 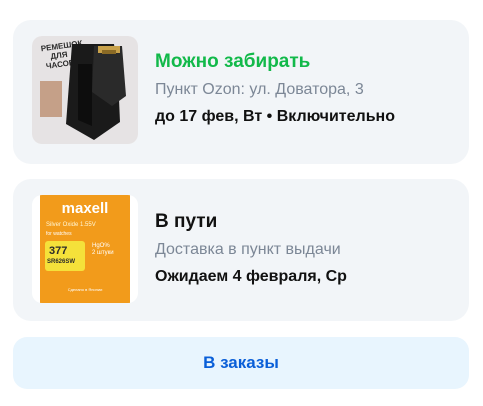 I want to click on battery-usage-text: for watches, so click(x=59, y=234).